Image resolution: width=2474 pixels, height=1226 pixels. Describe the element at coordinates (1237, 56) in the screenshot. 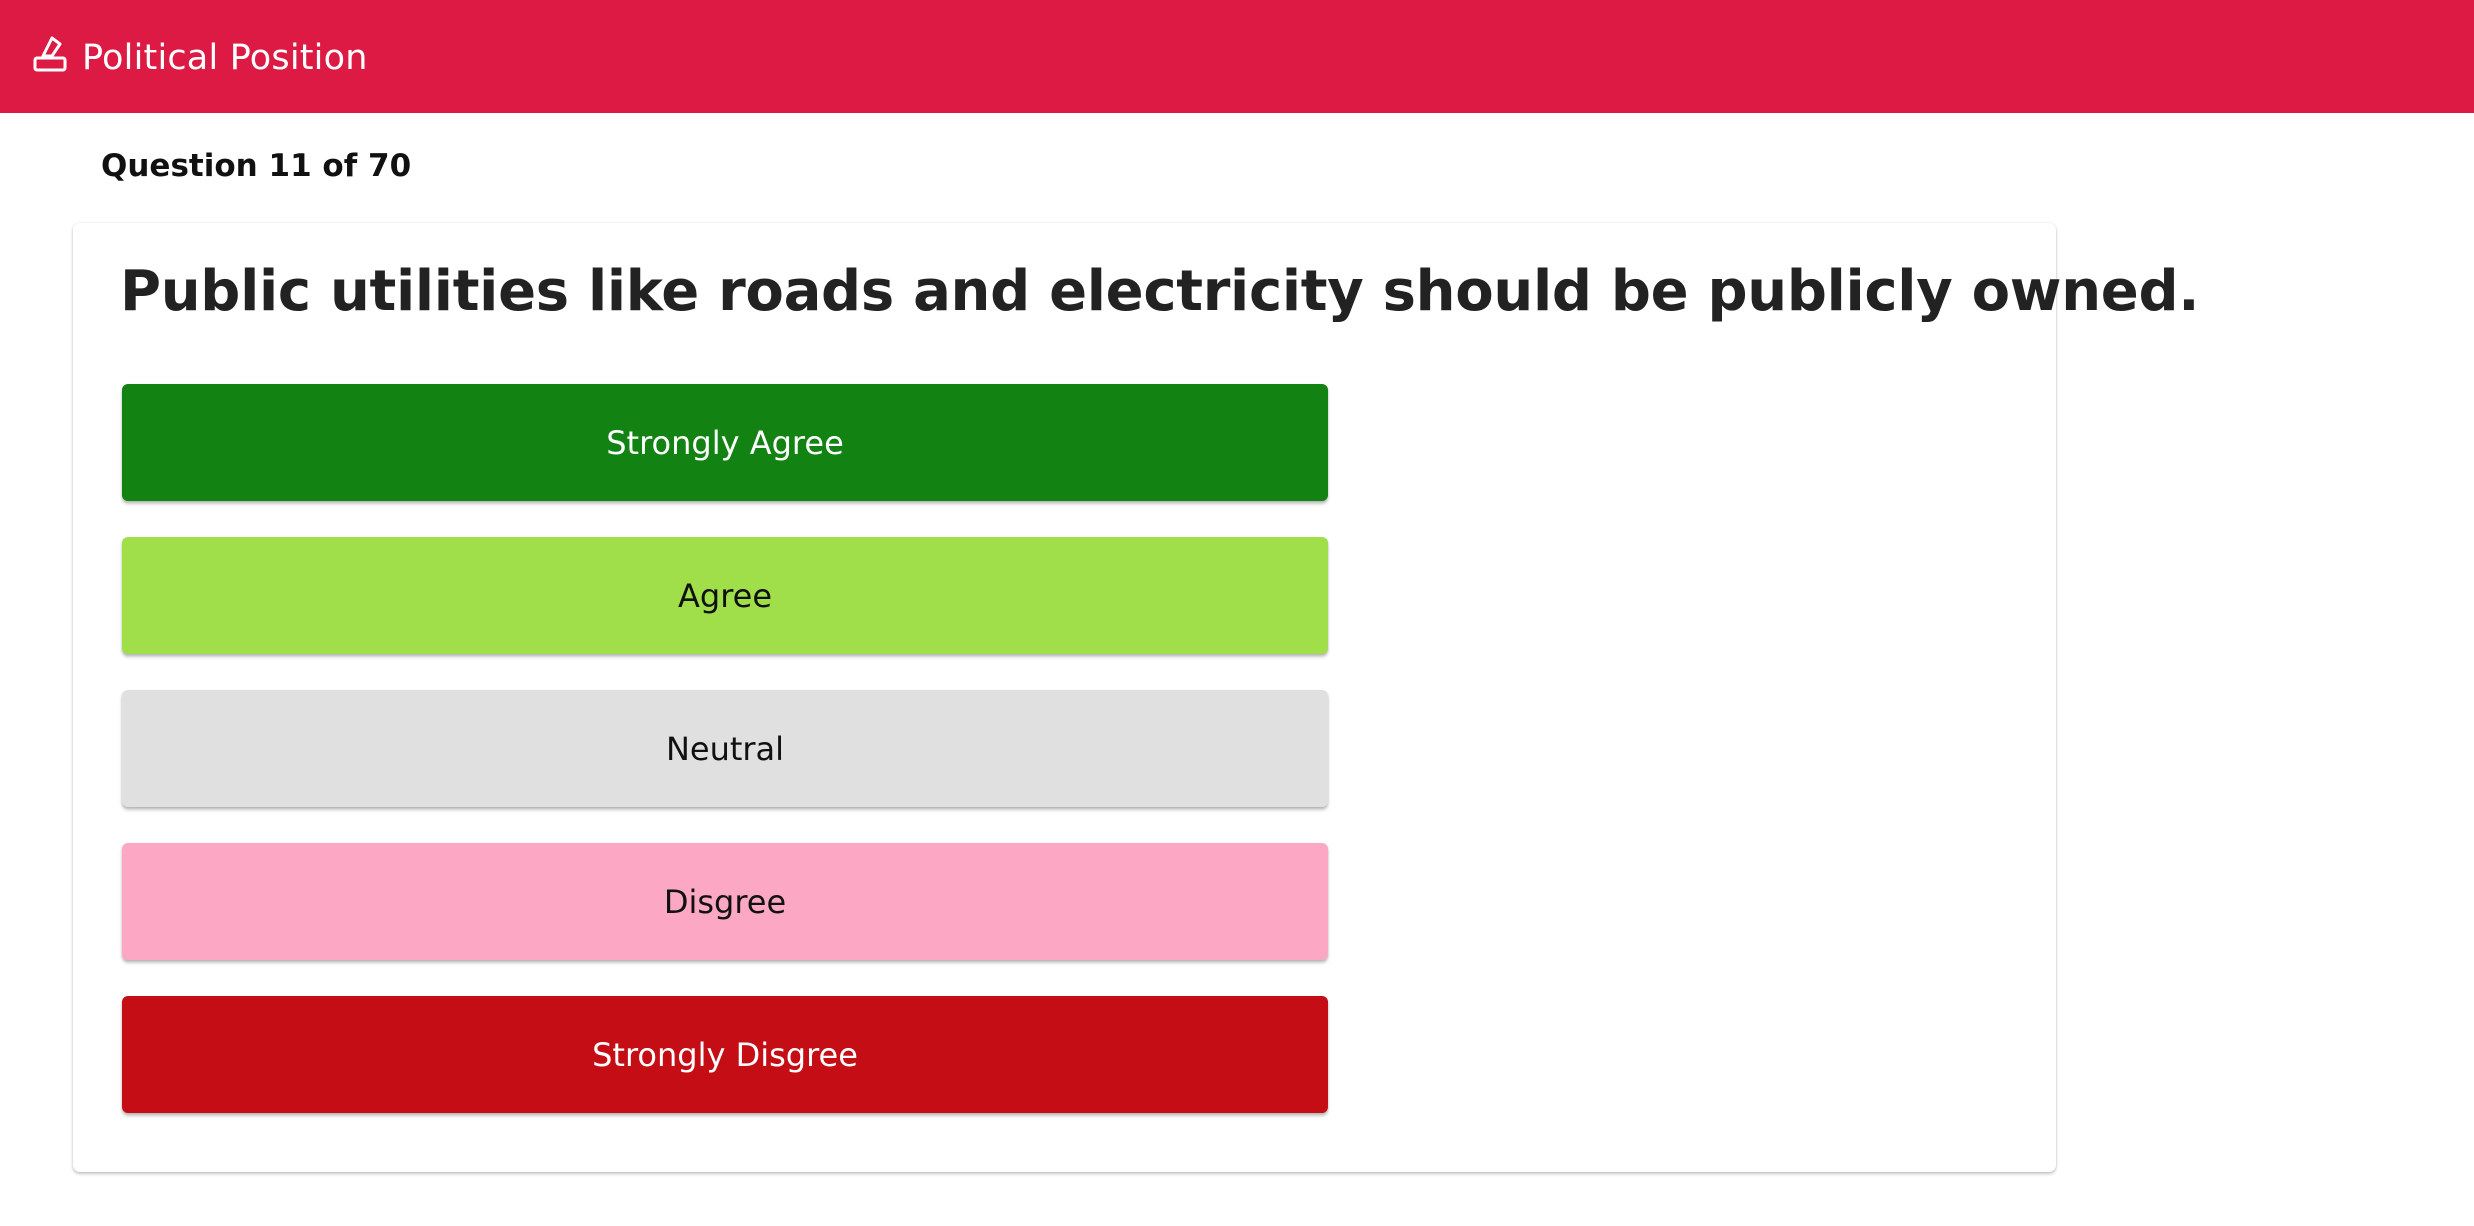

I see `app-bar: Political Position` at that location.